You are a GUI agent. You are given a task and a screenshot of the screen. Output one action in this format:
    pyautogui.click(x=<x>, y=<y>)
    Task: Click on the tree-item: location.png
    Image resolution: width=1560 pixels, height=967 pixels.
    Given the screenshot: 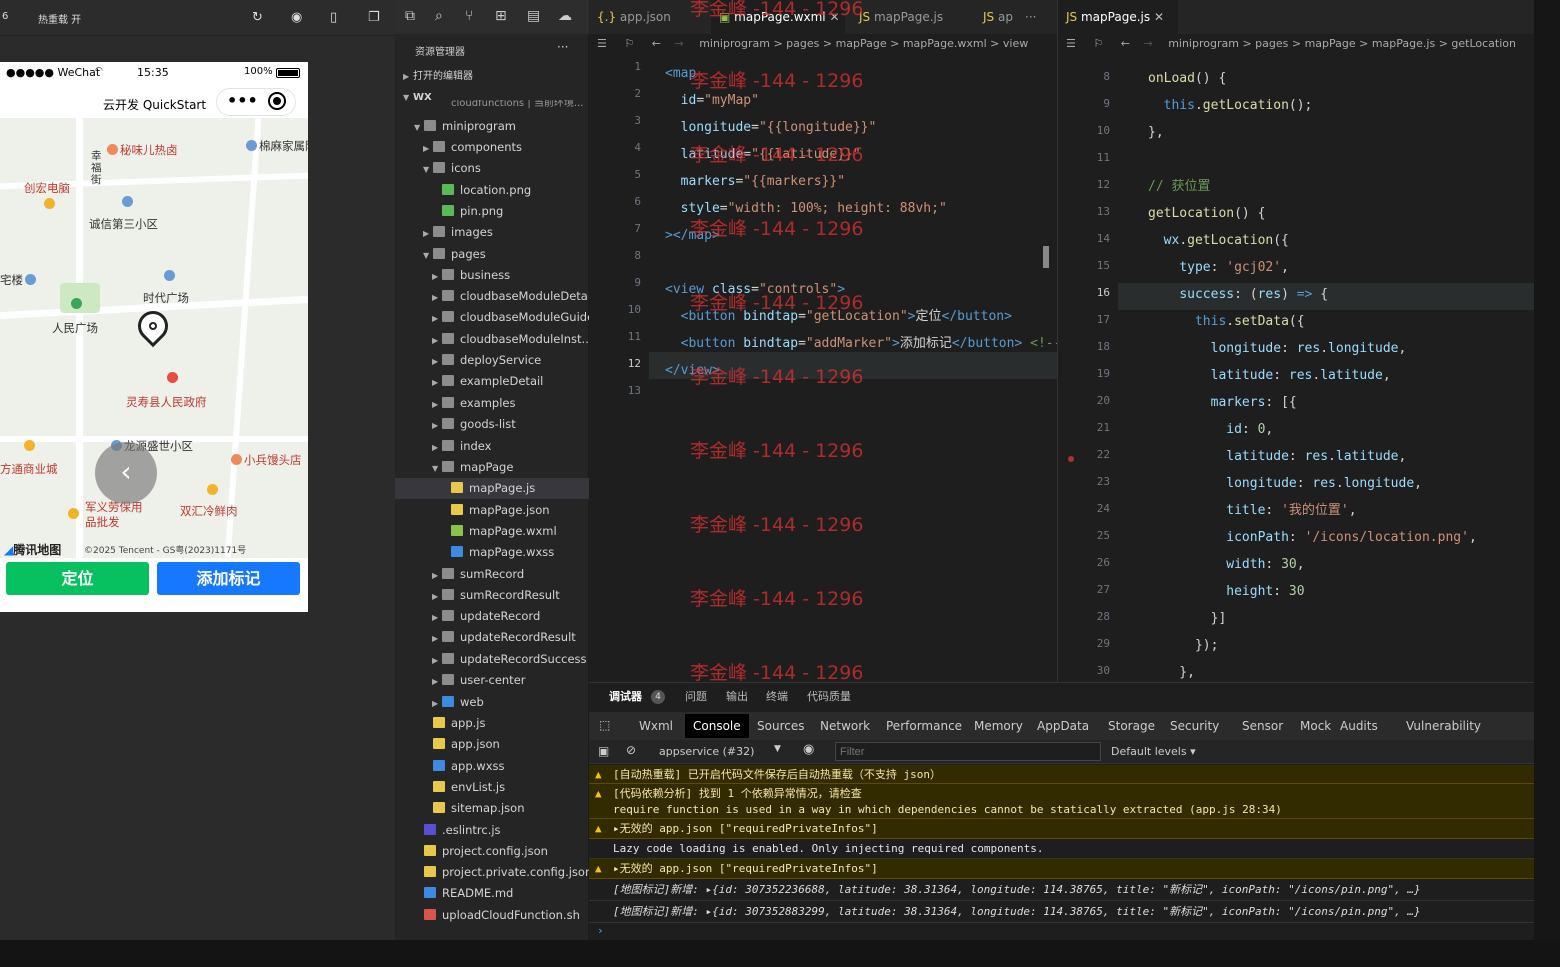 What is the action you would take?
    pyautogui.click(x=492, y=190)
    